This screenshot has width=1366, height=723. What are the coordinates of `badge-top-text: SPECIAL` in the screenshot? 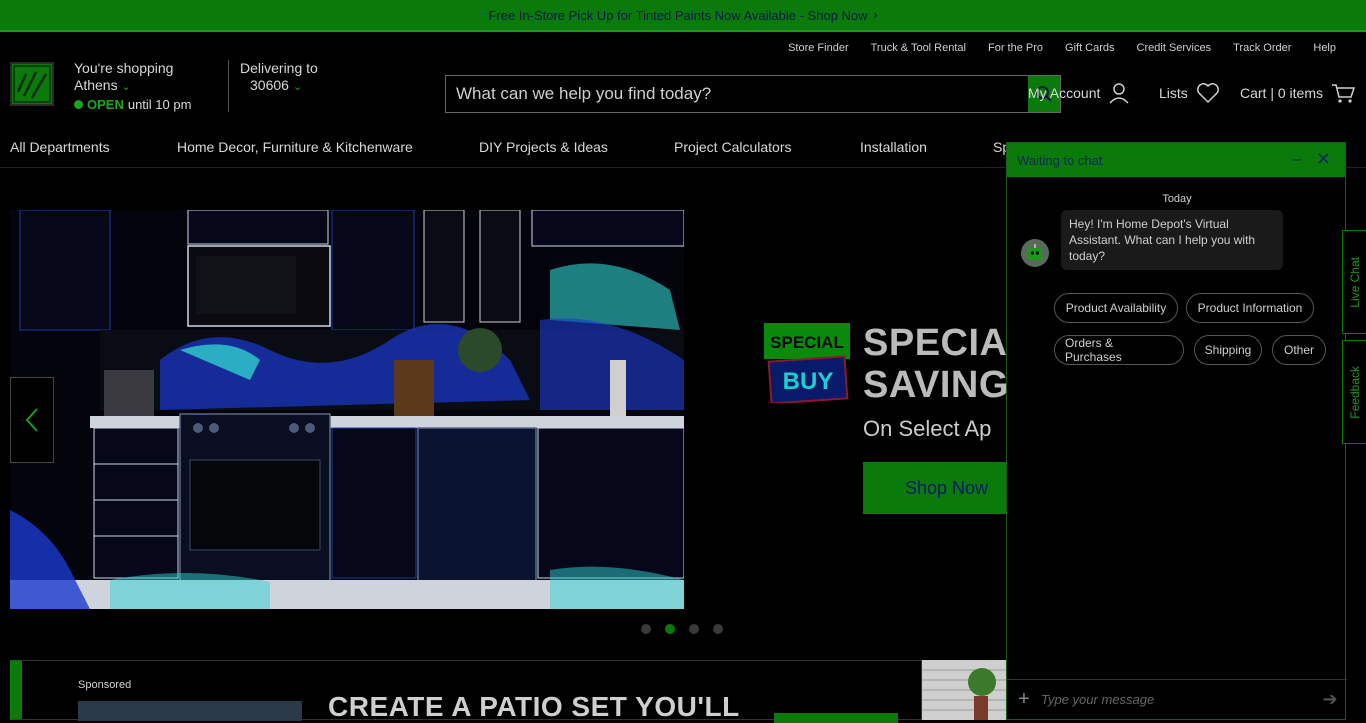 It's located at (807, 342).